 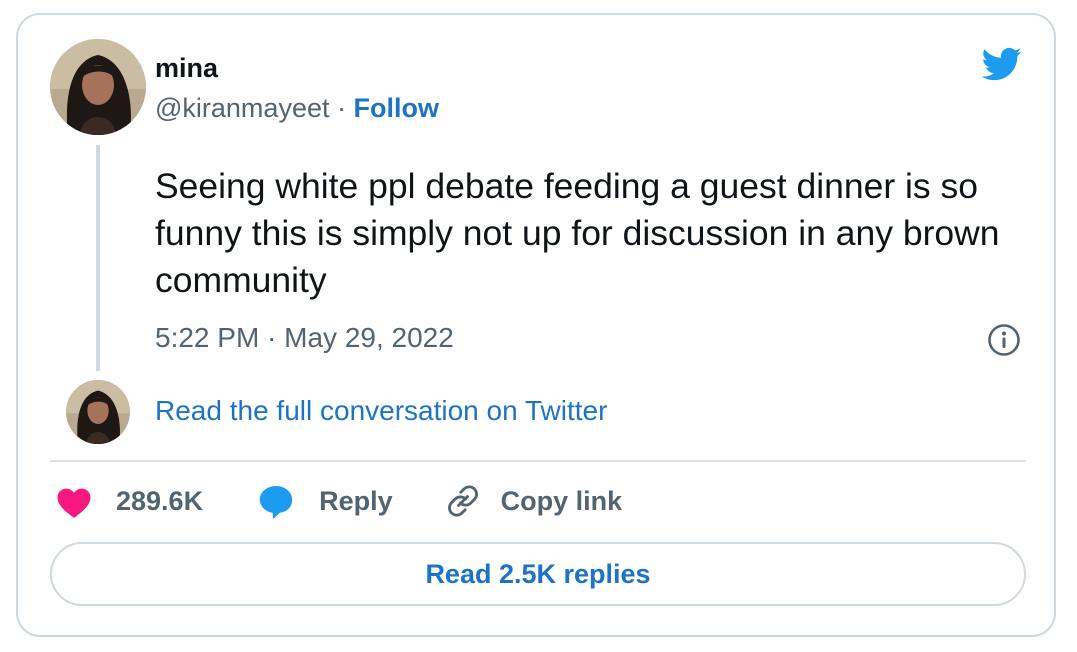 I want to click on avatar-photo, so click(x=98, y=87).